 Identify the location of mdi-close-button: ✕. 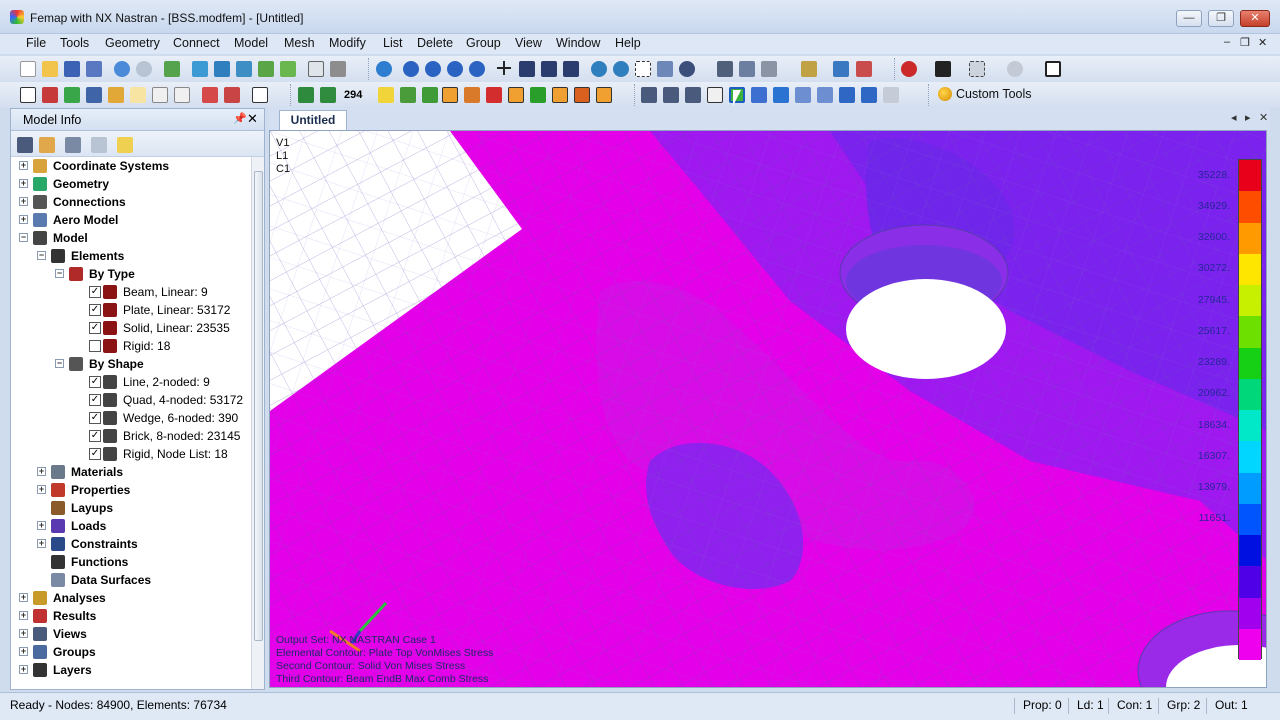
(1262, 42).